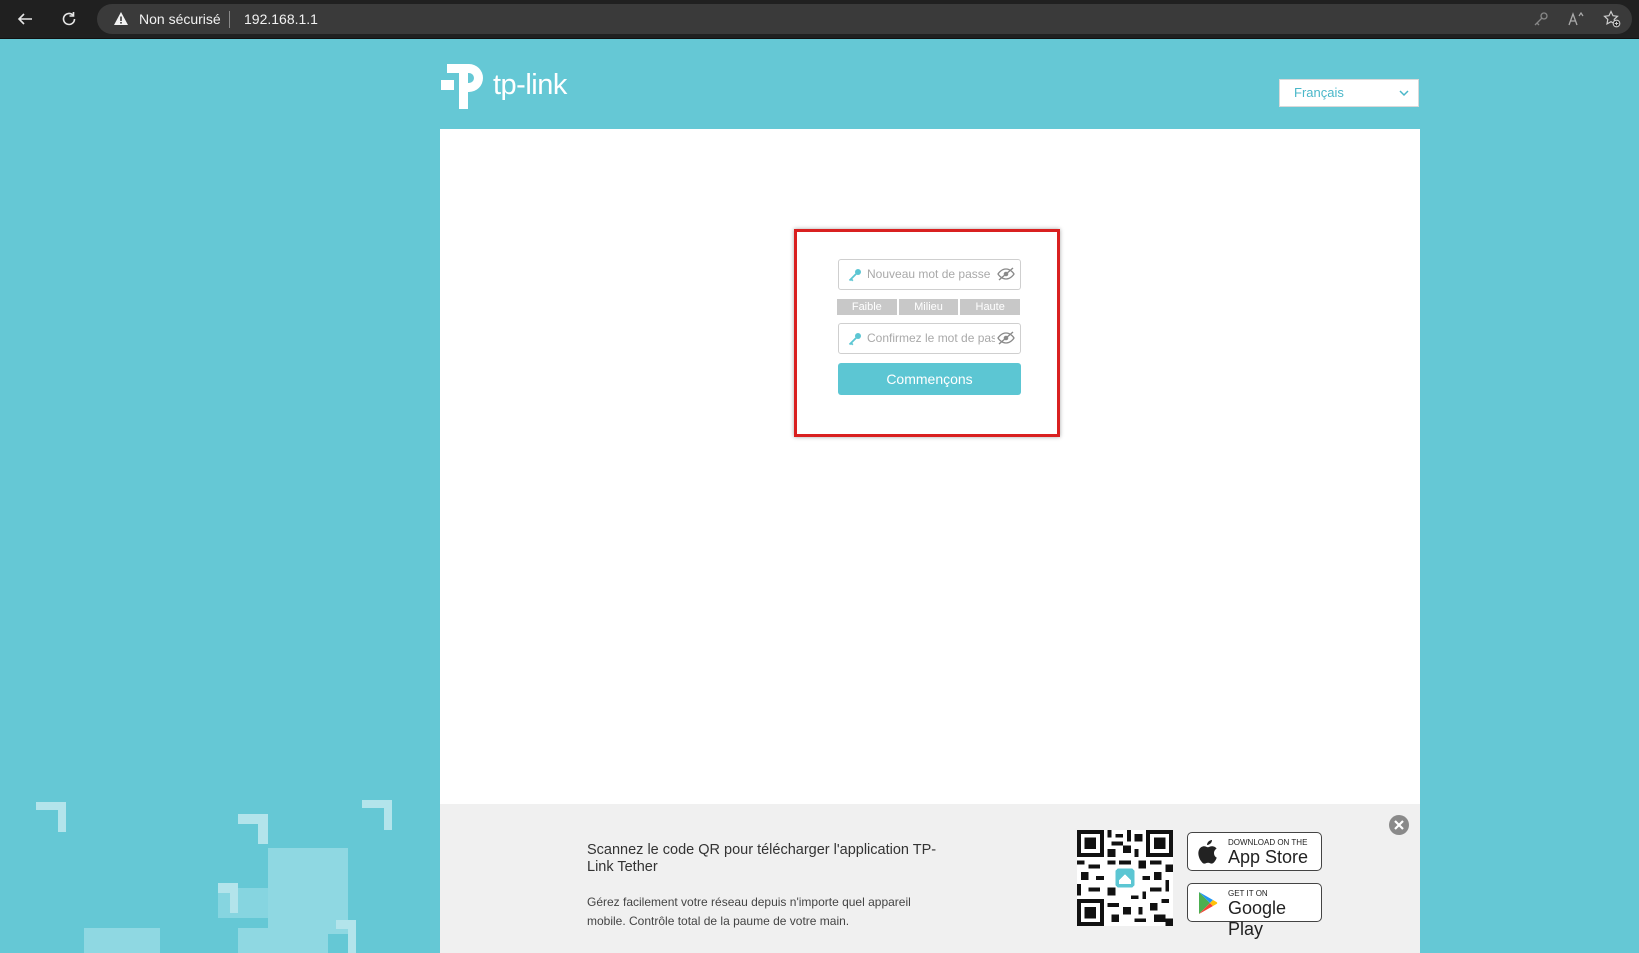 The height and width of the screenshot is (953, 1639). I want to click on google-play-label: Google Play, so click(1257, 918).